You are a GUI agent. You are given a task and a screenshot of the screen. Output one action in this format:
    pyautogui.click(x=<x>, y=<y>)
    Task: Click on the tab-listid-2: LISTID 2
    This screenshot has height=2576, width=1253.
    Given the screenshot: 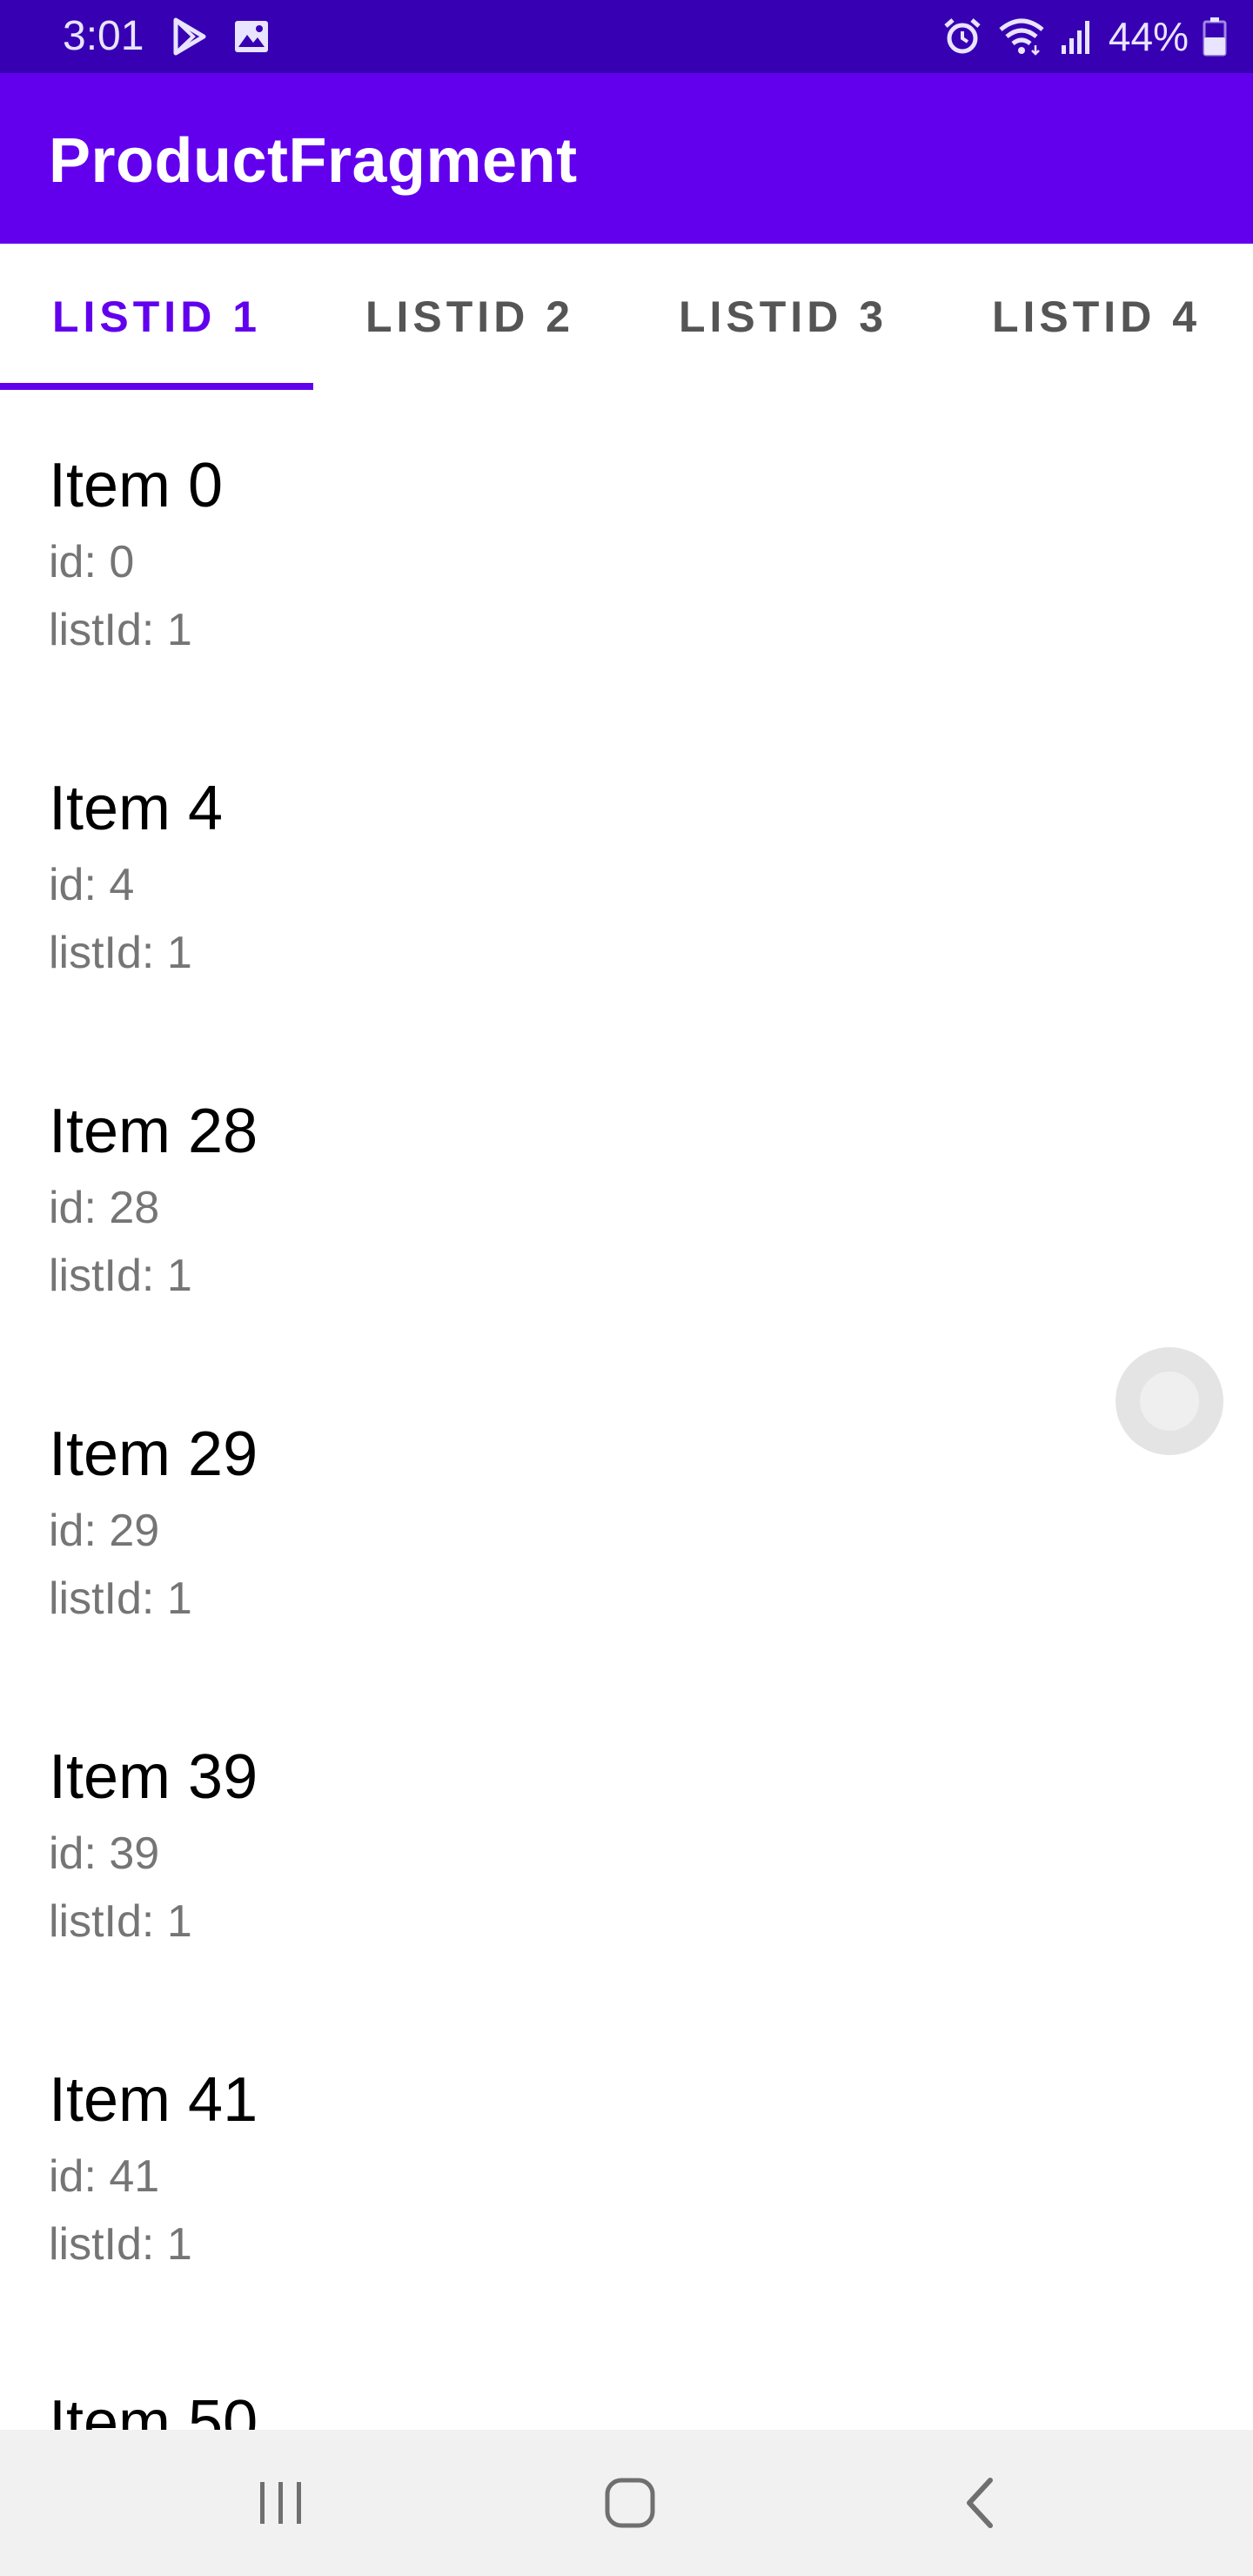 What is the action you would take?
    pyautogui.click(x=470, y=317)
    